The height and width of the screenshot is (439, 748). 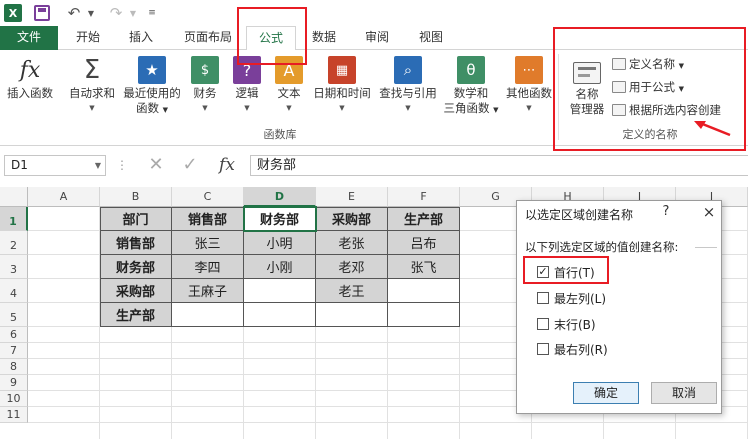 I want to click on table-cell: 张飞, so click(x=424, y=267).